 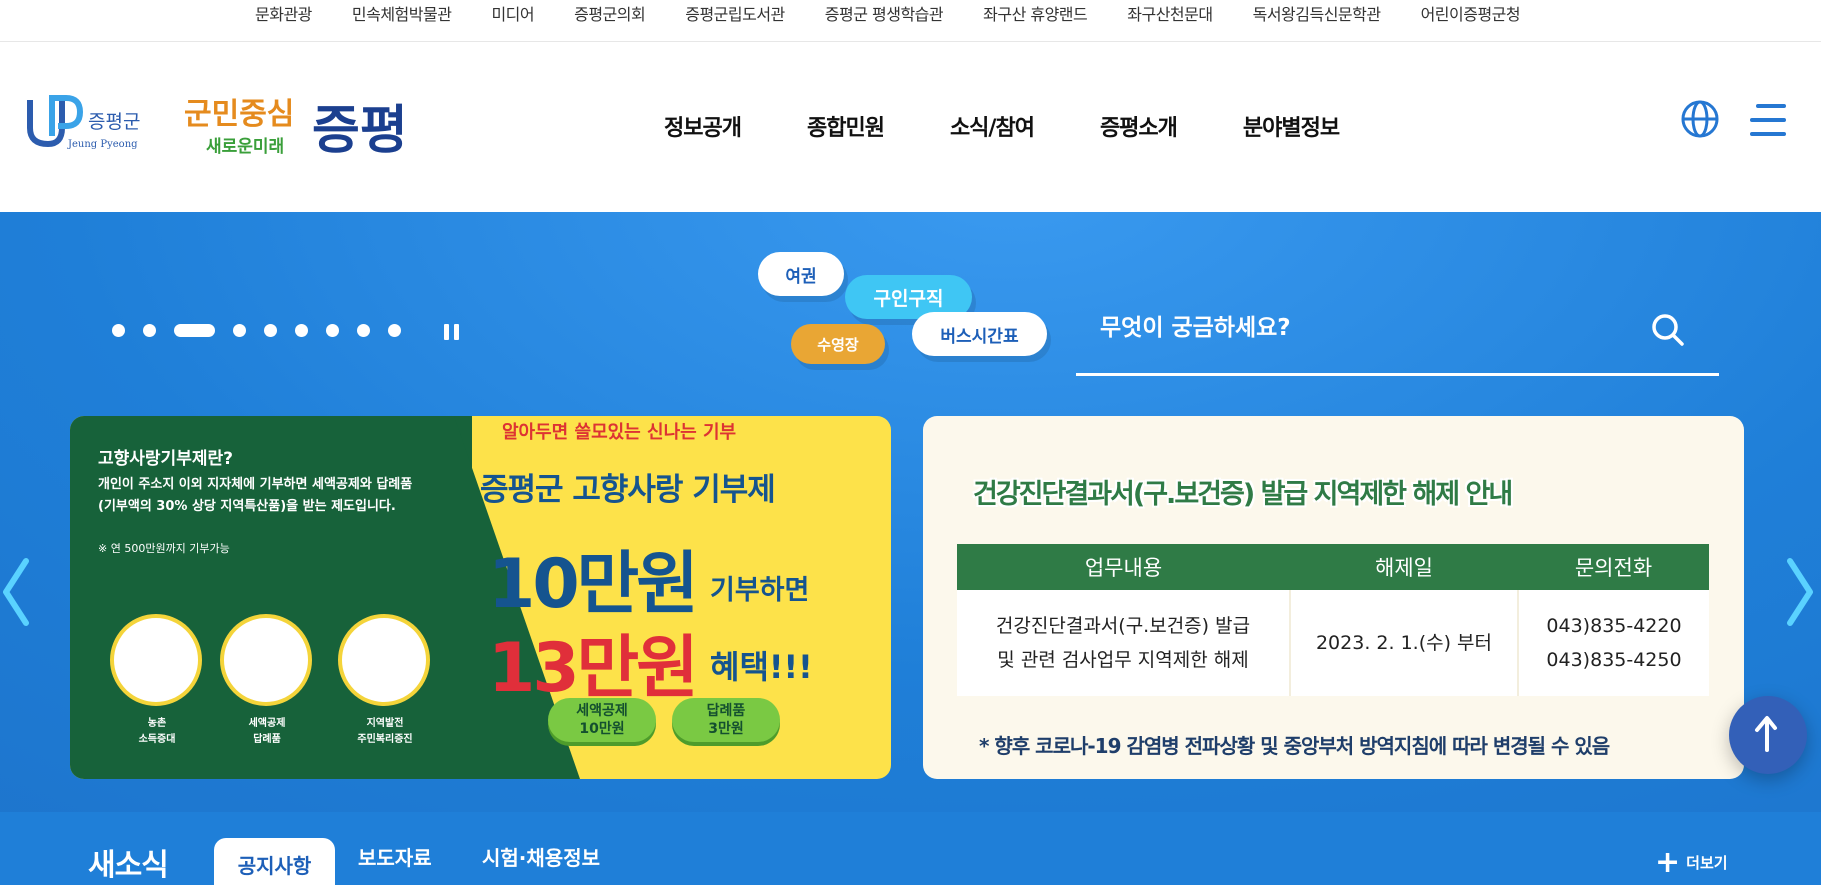 What do you see at coordinates (1768, 120) in the screenshot?
I see `hamburger-menu-icon` at bounding box center [1768, 120].